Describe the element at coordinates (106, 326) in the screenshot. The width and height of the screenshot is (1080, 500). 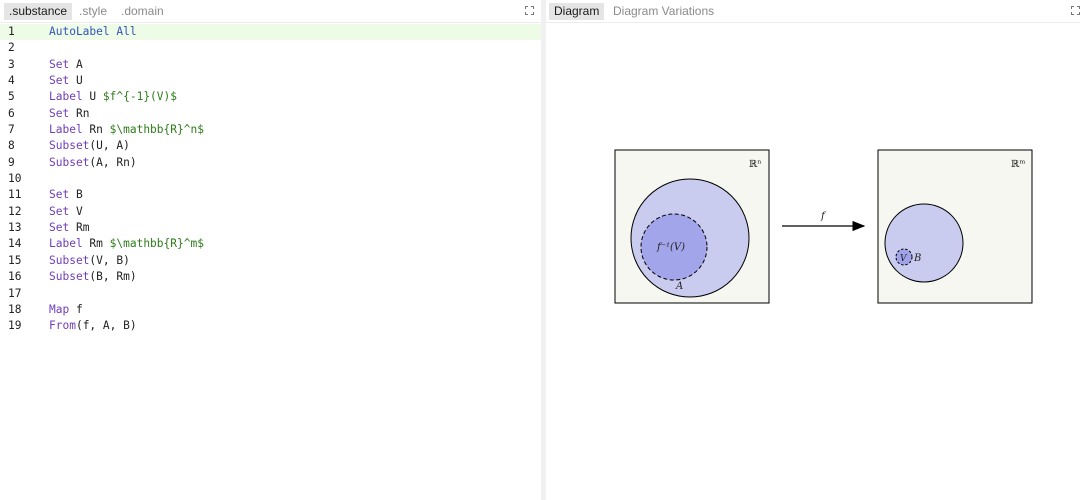
I see `code-token: (f, A, B)` at that location.